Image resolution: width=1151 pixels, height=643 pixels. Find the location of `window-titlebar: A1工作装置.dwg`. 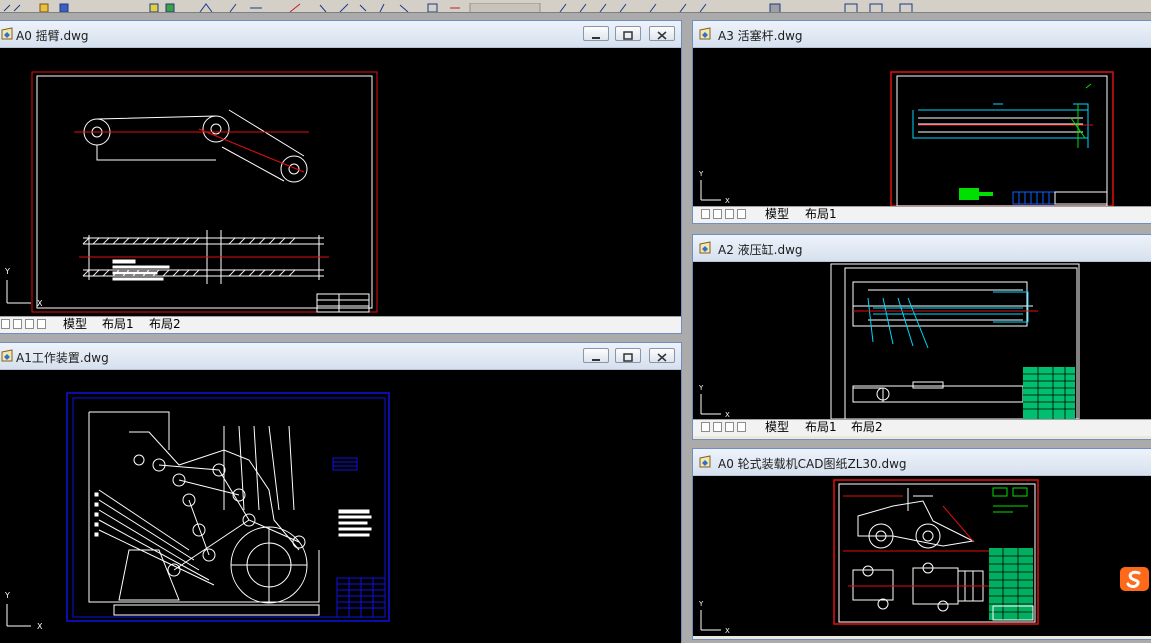

window-titlebar: A1工作装置.dwg is located at coordinates (340, 356).